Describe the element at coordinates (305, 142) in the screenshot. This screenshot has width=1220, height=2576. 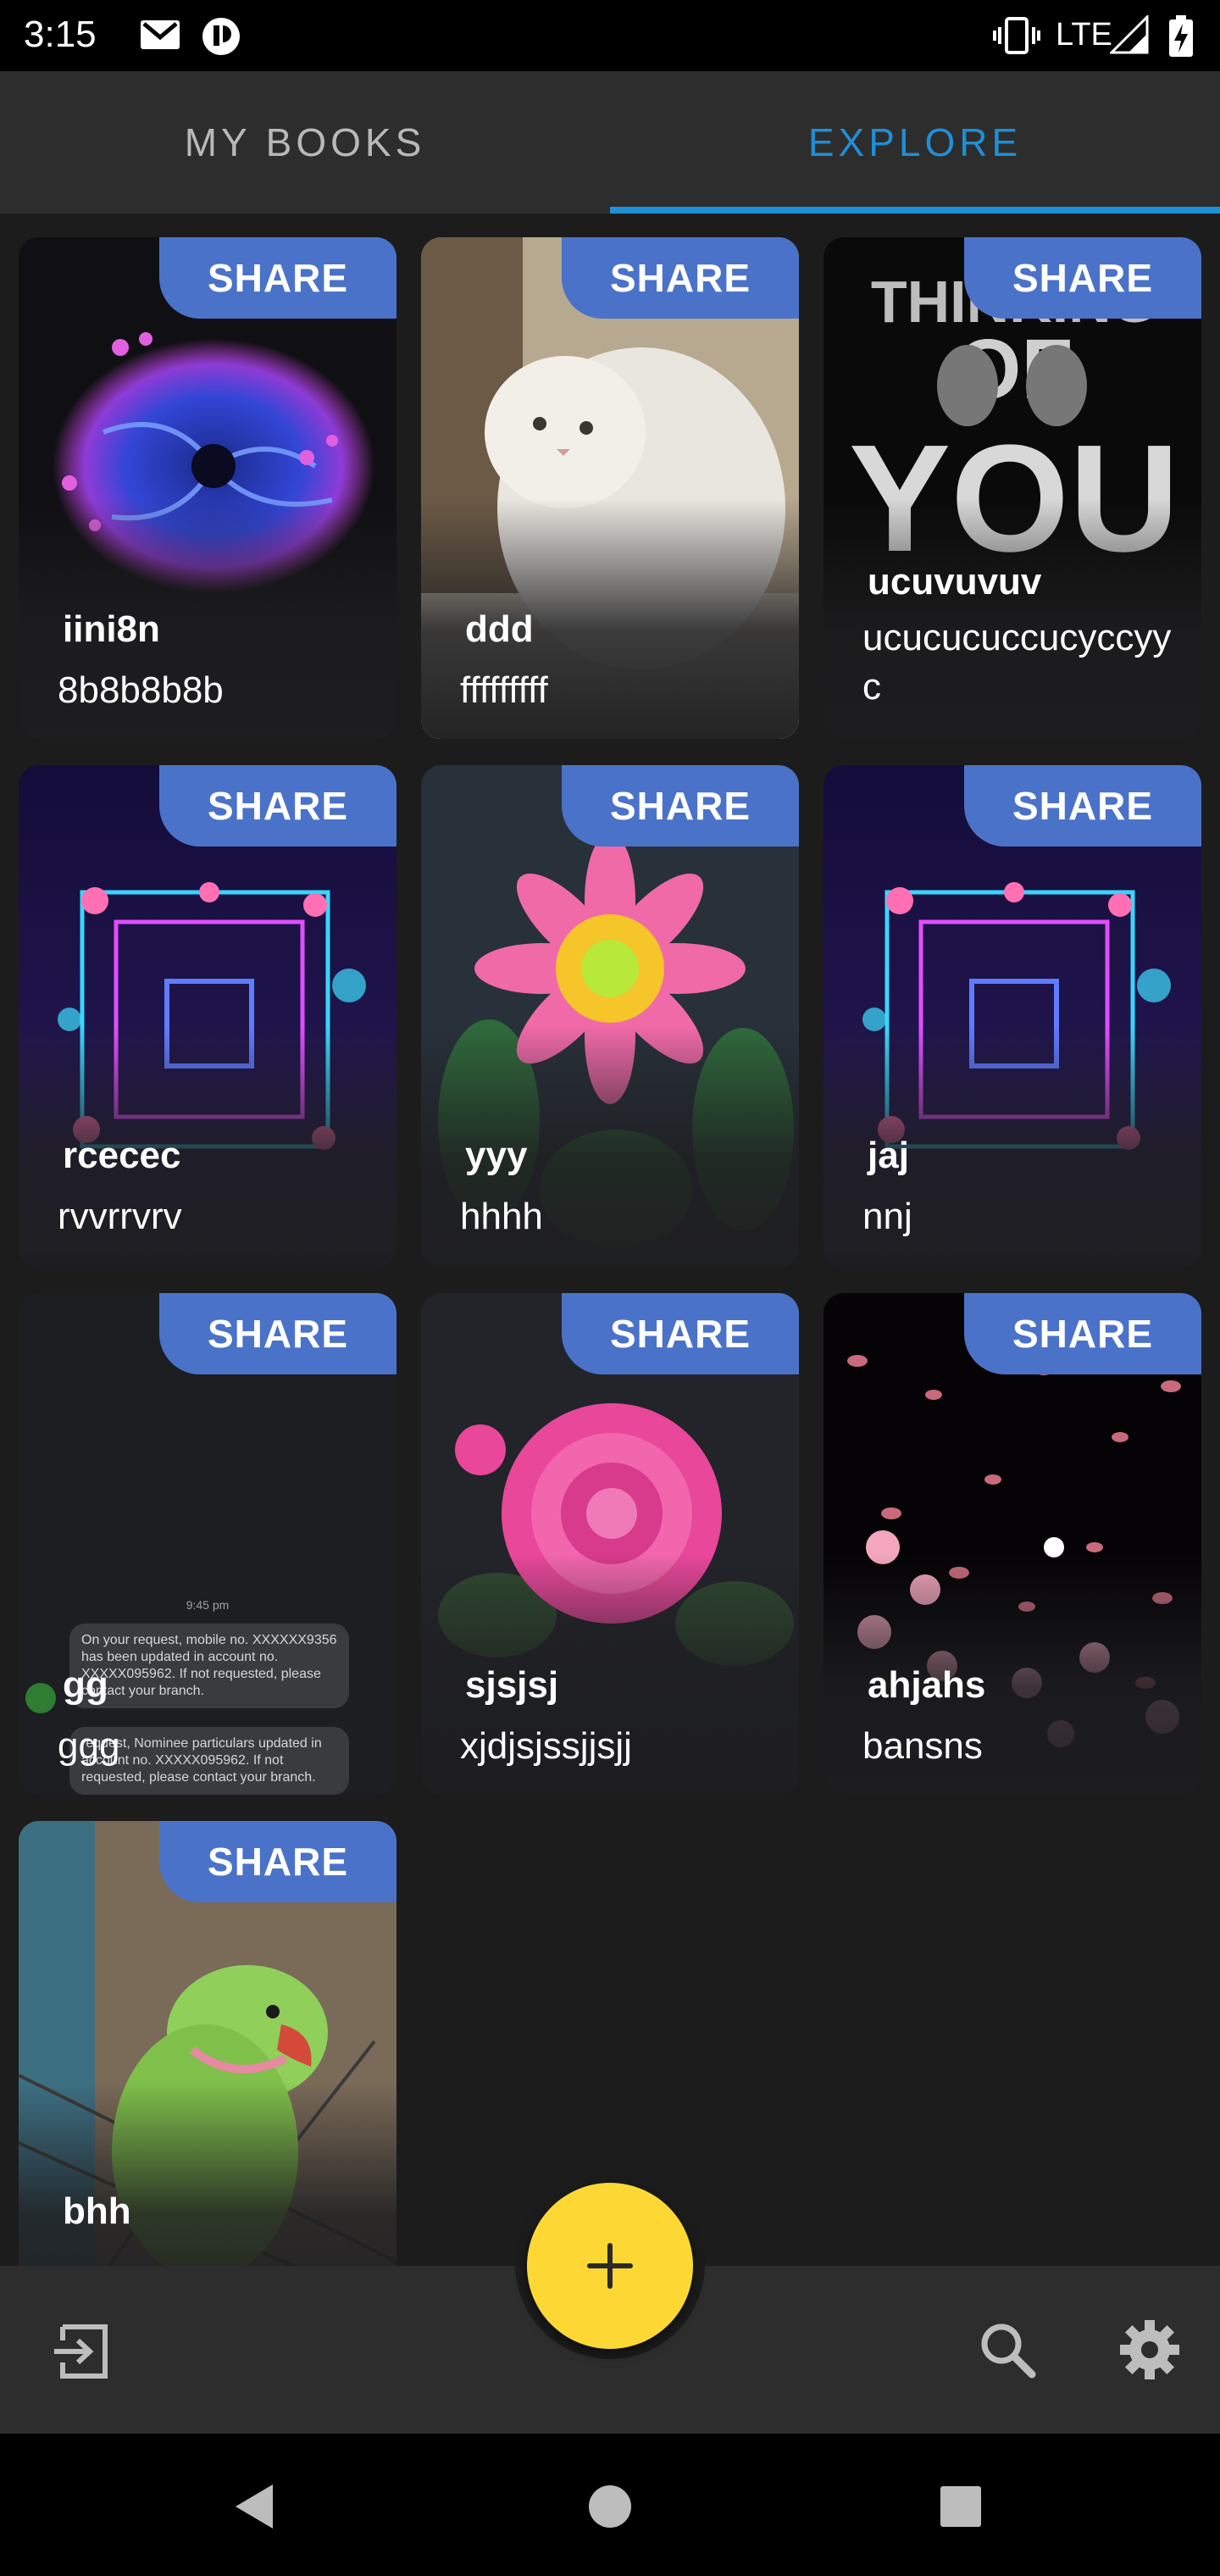
I see `tab-my-books: MY BOOKS` at that location.